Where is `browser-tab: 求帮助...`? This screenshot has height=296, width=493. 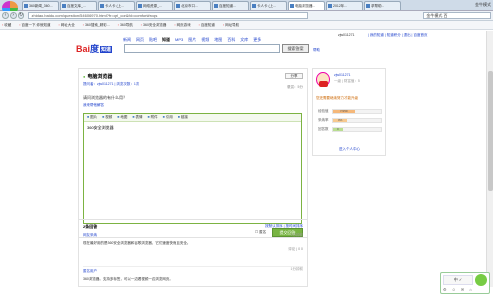 browser-tab: 求帮助... is located at coordinates (382, 5).